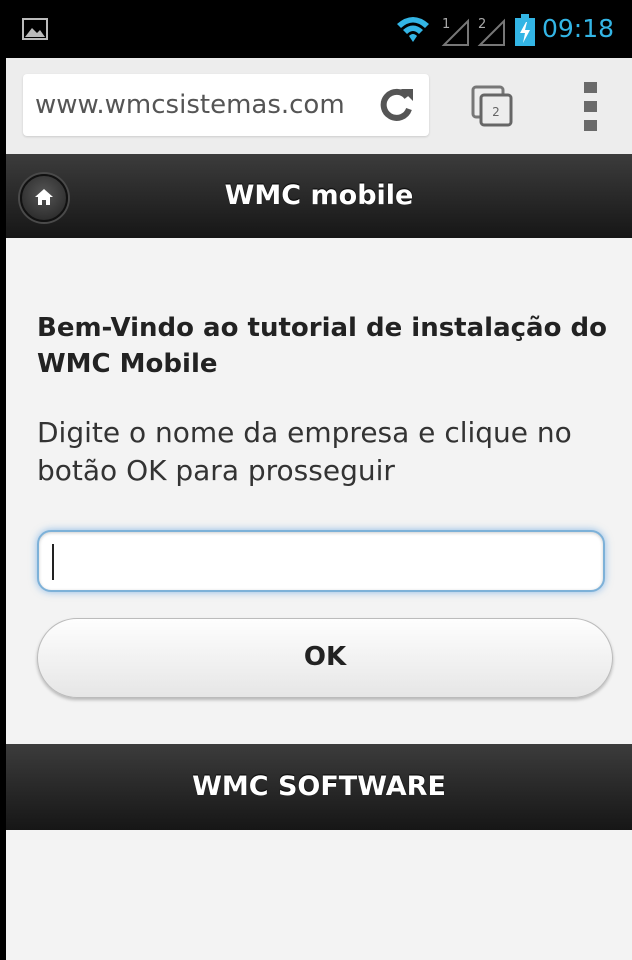 Image resolution: width=632 pixels, height=960 pixels. Describe the element at coordinates (35, 29) in the screenshot. I see `gallery-notification-icon` at that location.